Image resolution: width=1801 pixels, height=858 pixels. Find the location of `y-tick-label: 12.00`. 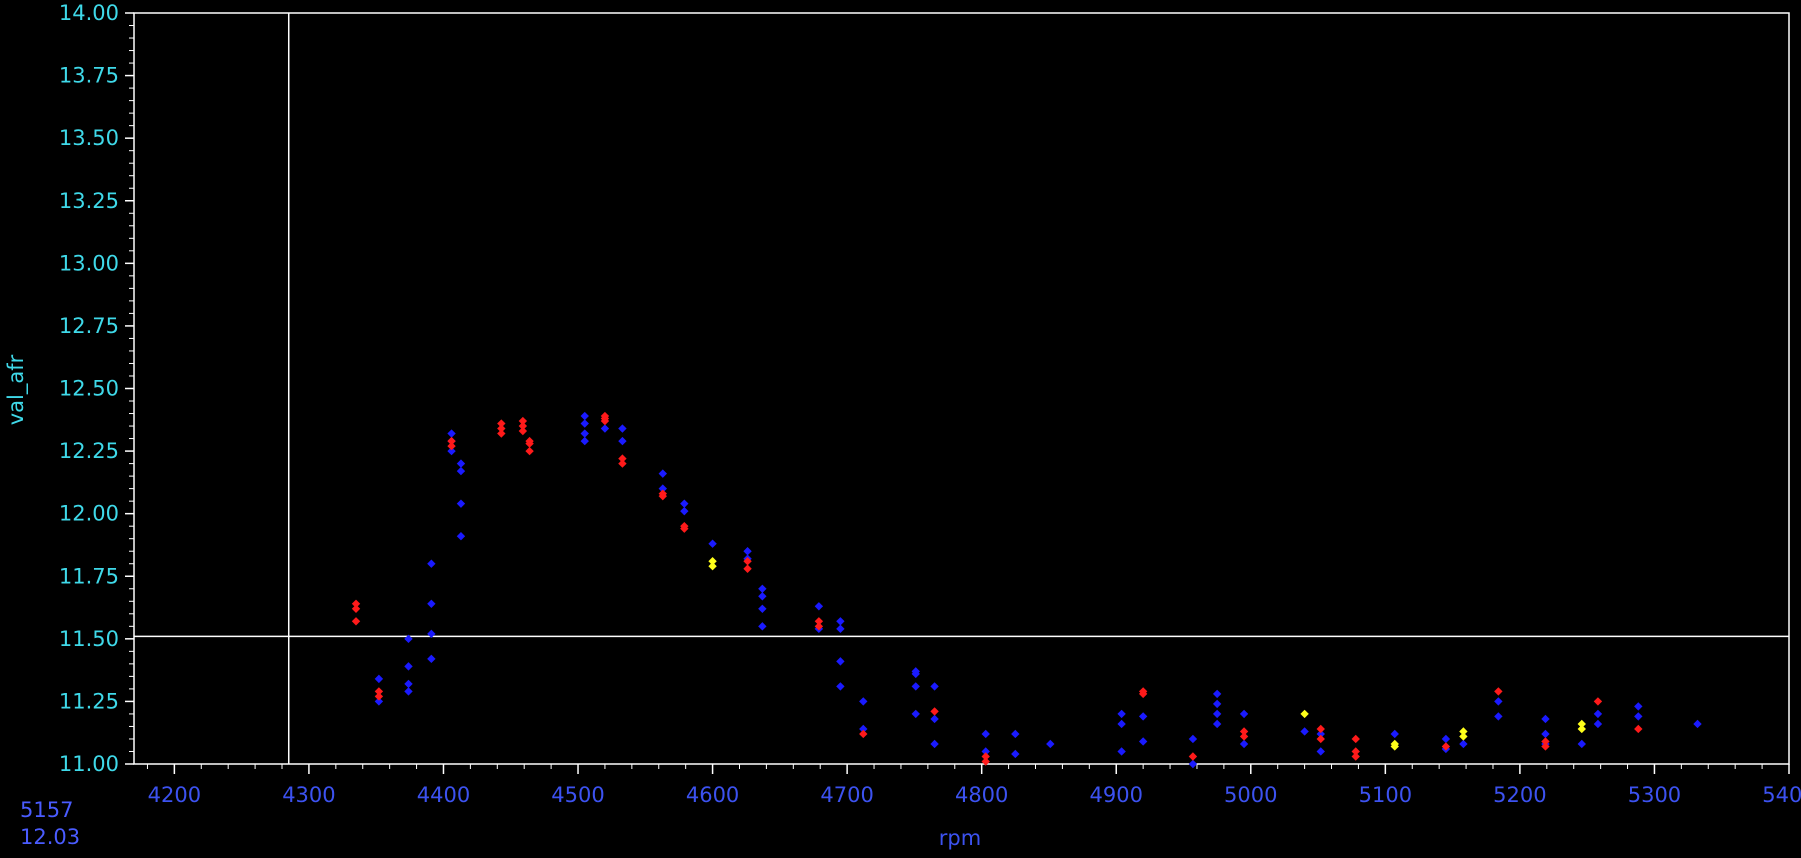

y-tick-label: 12.00 is located at coordinates (89, 514).